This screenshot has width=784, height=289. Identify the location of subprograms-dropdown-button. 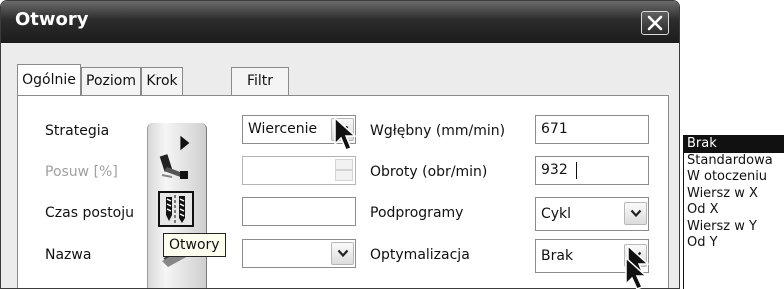
(635, 213).